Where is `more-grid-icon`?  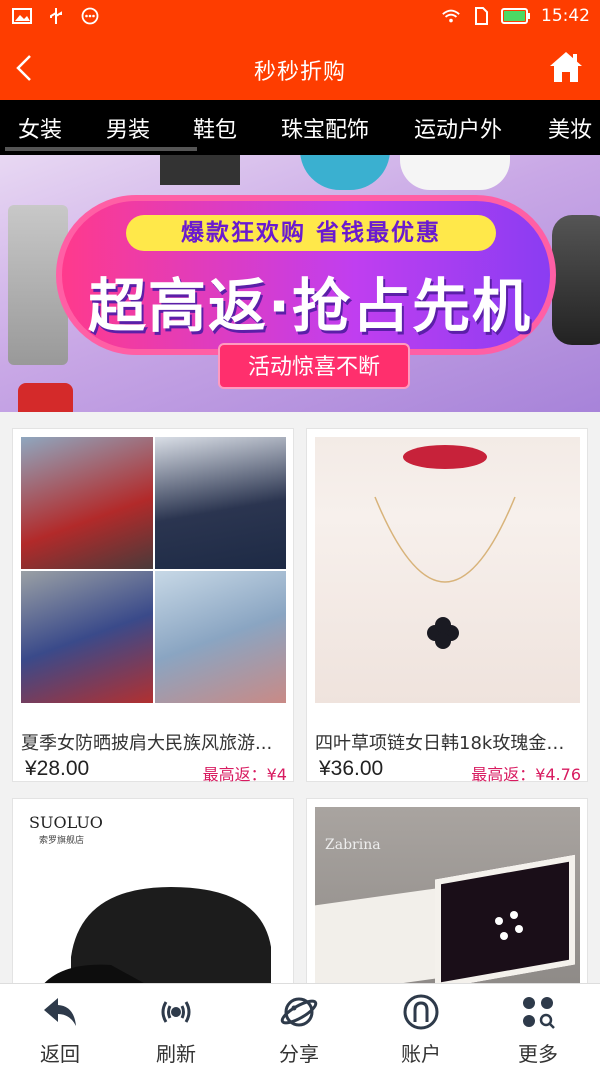 more-grid-icon is located at coordinates (539, 1013).